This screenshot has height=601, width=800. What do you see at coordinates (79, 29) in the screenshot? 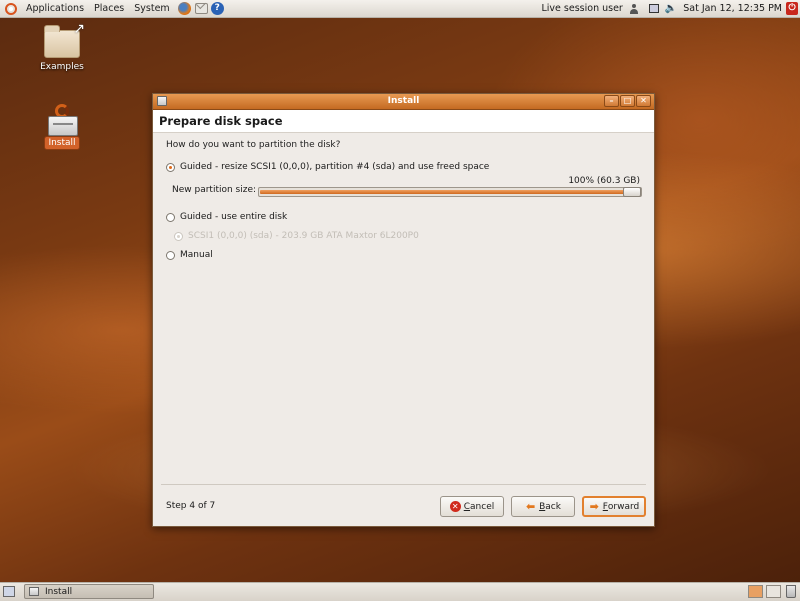
I see `link-arrow-icon: ↗` at bounding box center [79, 29].